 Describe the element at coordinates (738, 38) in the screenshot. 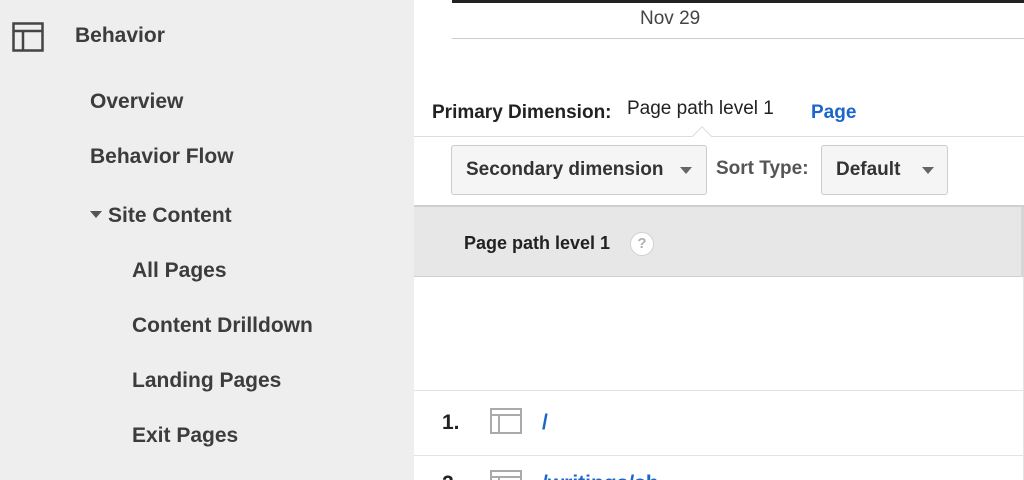

I see `chart-divider` at that location.